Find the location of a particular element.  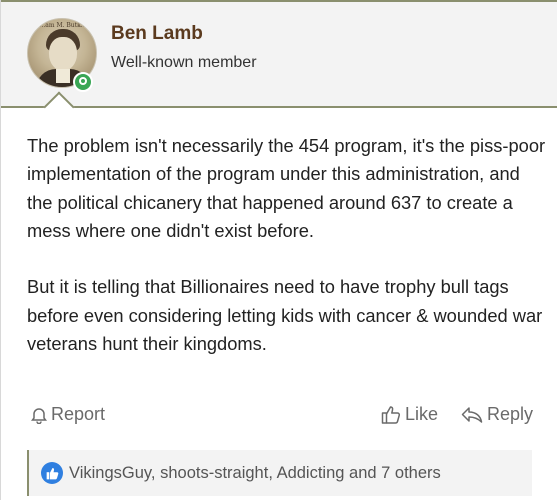

reply-label: Reply is located at coordinates (510, 414).